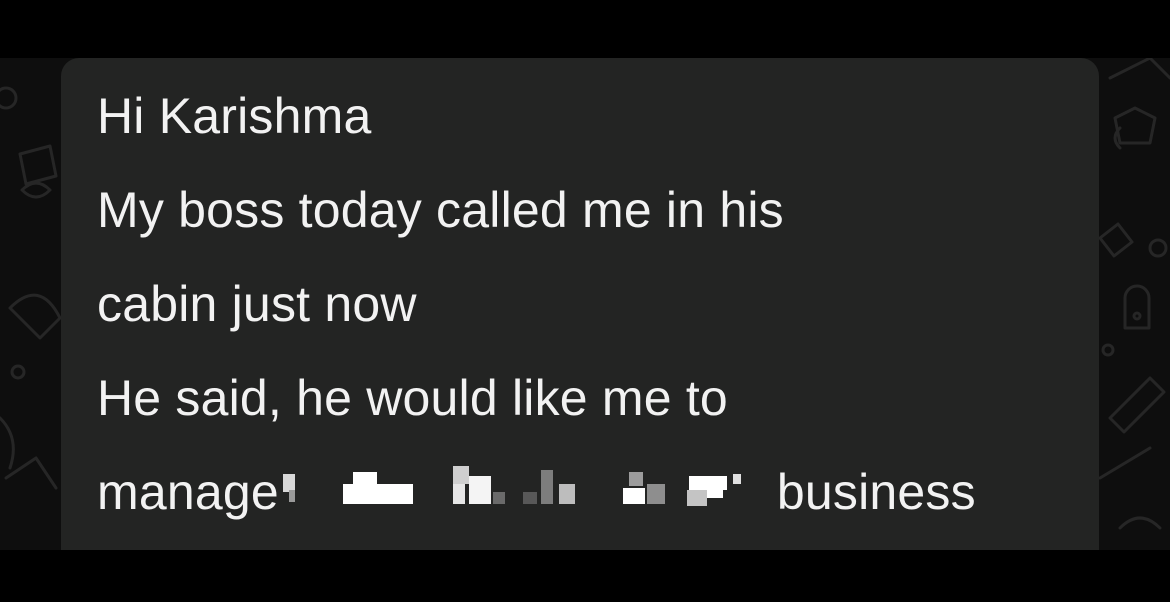  Describe the element at coordinates (876, 492) in the screenshot. I see `message-word-business: business` at that location.